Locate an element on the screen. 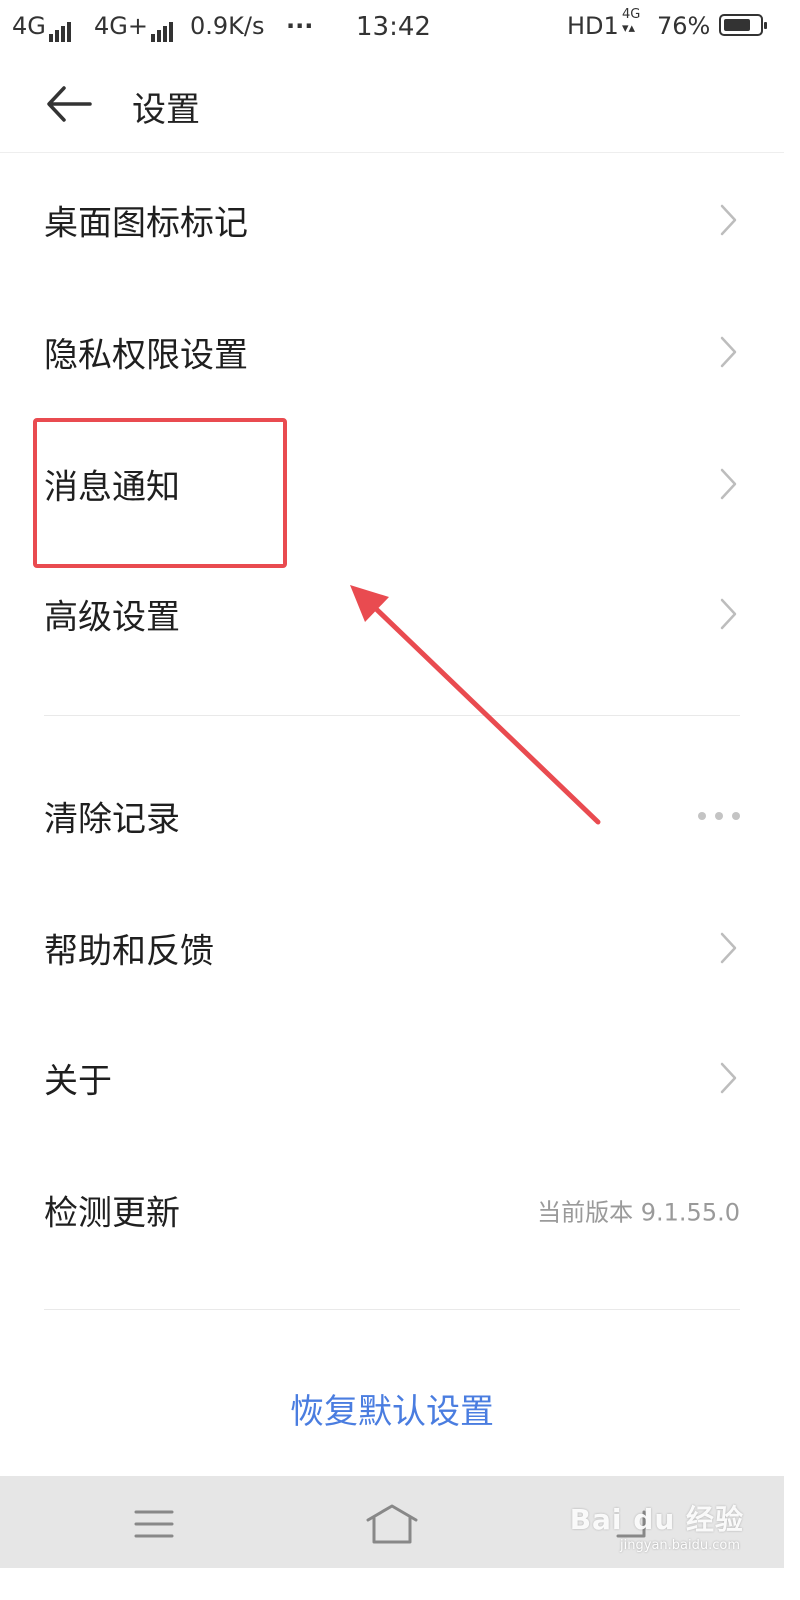 This screenshot has height=1600, width=800. more-dots-icon is located at coordinates (719, 816).